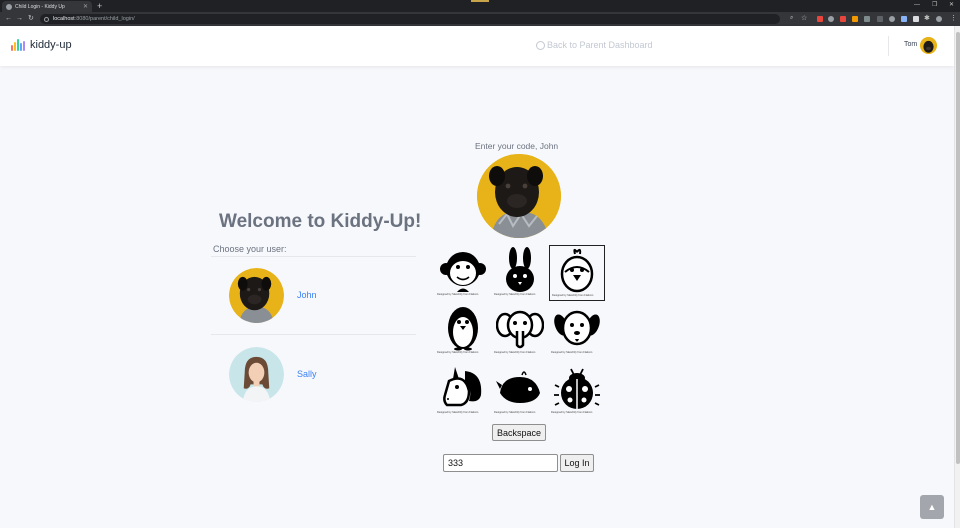 This screenshot has height=528, width=960. Describe the element at coordinates (256, 295) in the screenshot. I see `pug-avatar` at that location.